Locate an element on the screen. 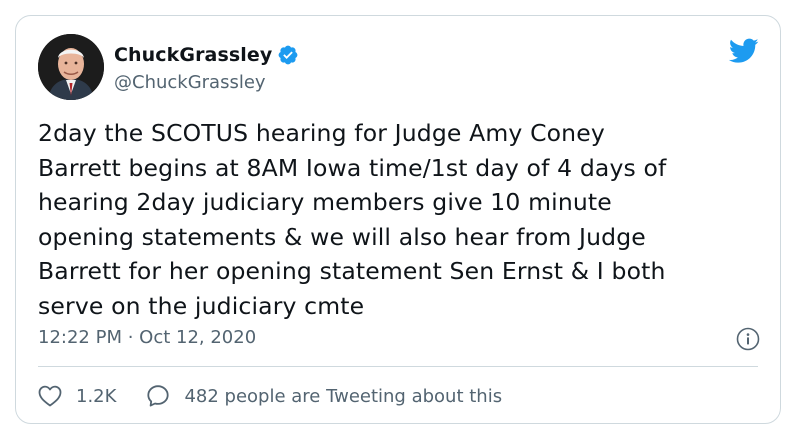 The image size is (800, 442). avatar-photo is located at coordinates (71, 67).